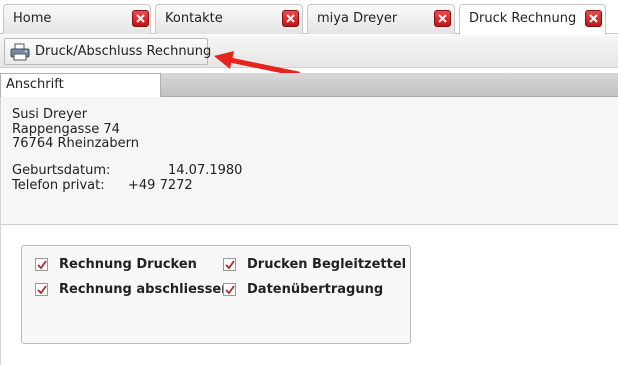 The image size is (618, 365). What do you see at coordinates (66, 129) in the screenshot?
I see `contact-street: Rappengasse 74` at bounding box center [66, 129].